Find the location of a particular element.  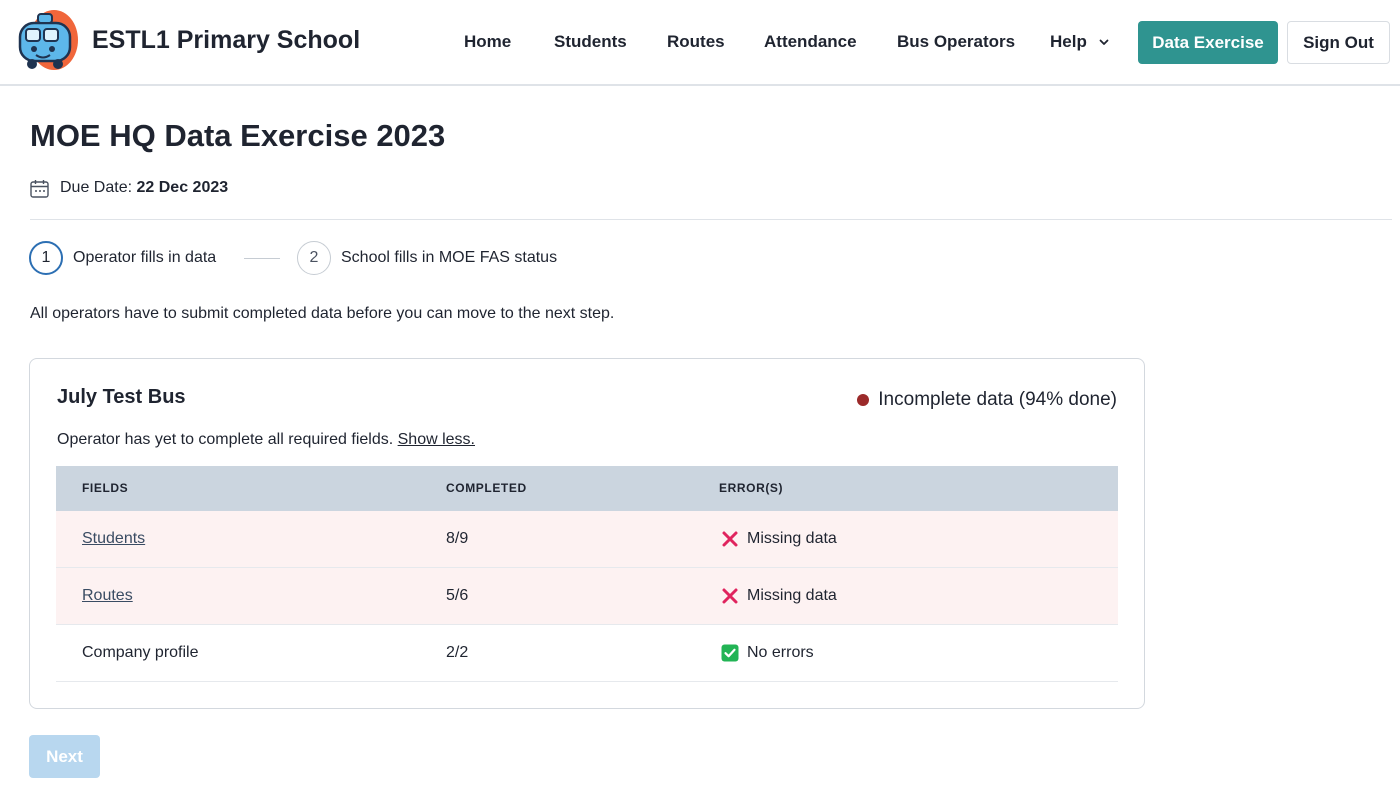

due-date-value: 22 Dec 2023 is located at coordinates (182, 187).